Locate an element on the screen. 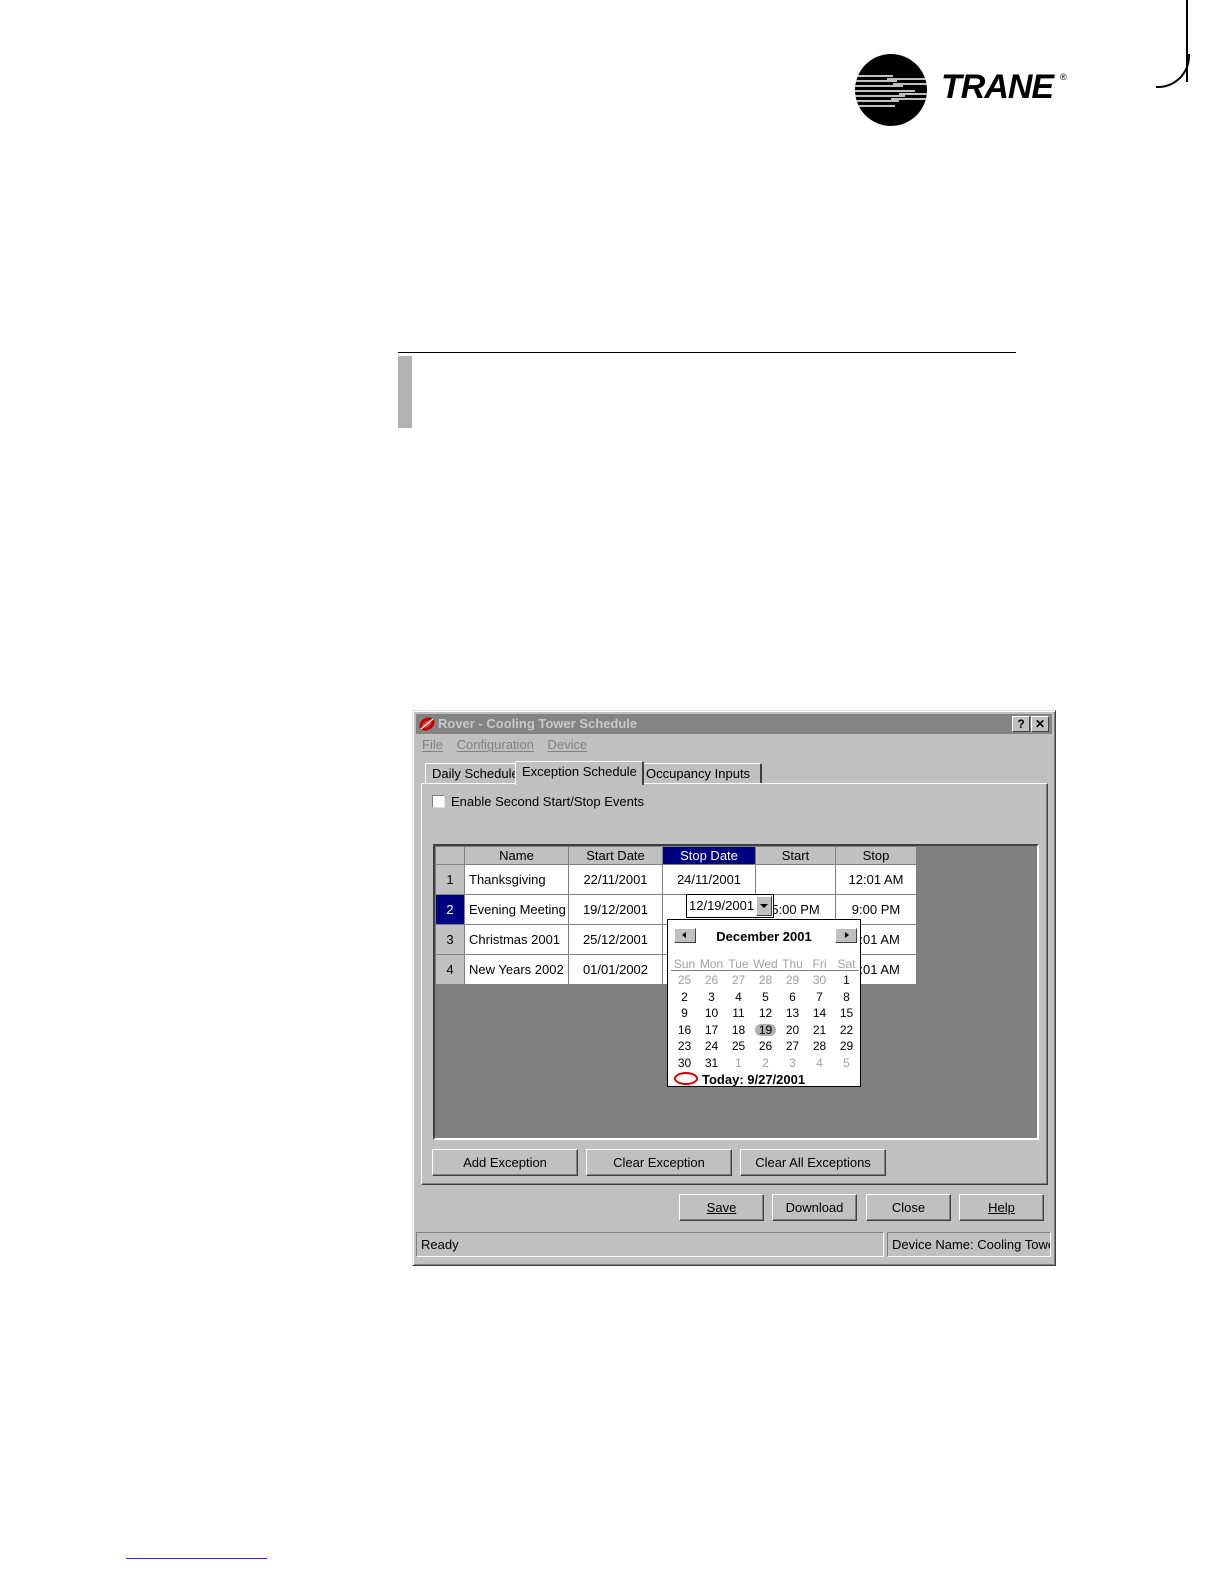  menu-configuration: Configuration is located at coordinates (495, 744).